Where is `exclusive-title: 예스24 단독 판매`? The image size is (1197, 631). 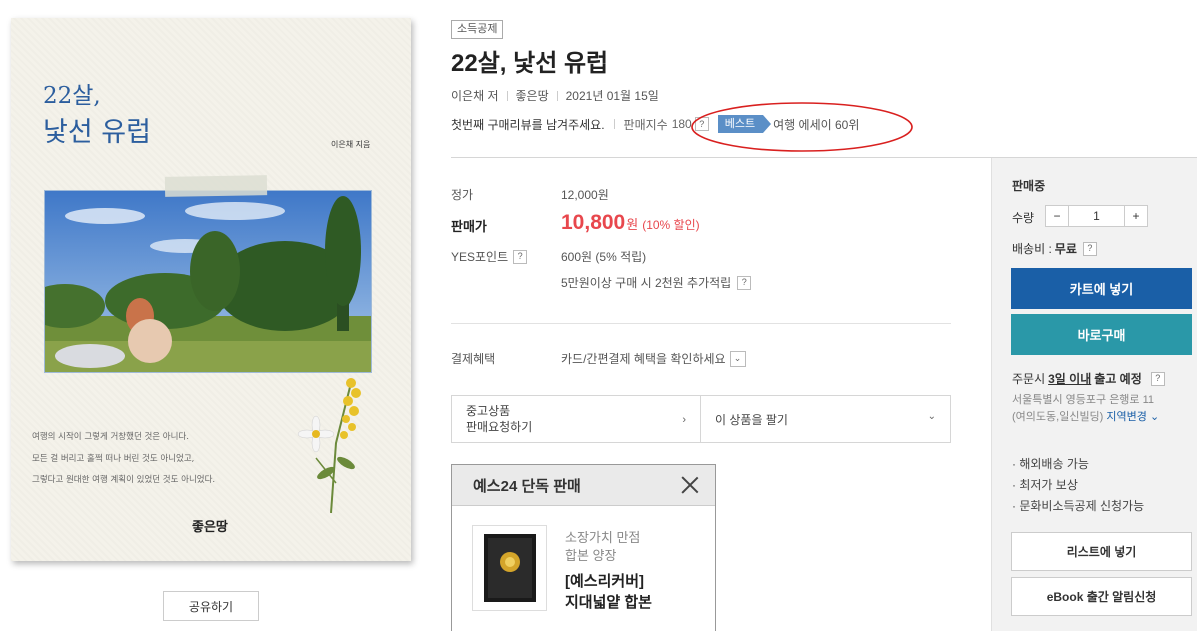 exclusive-title: 예스24 단독 판매 is located at coordinates (527, 486).